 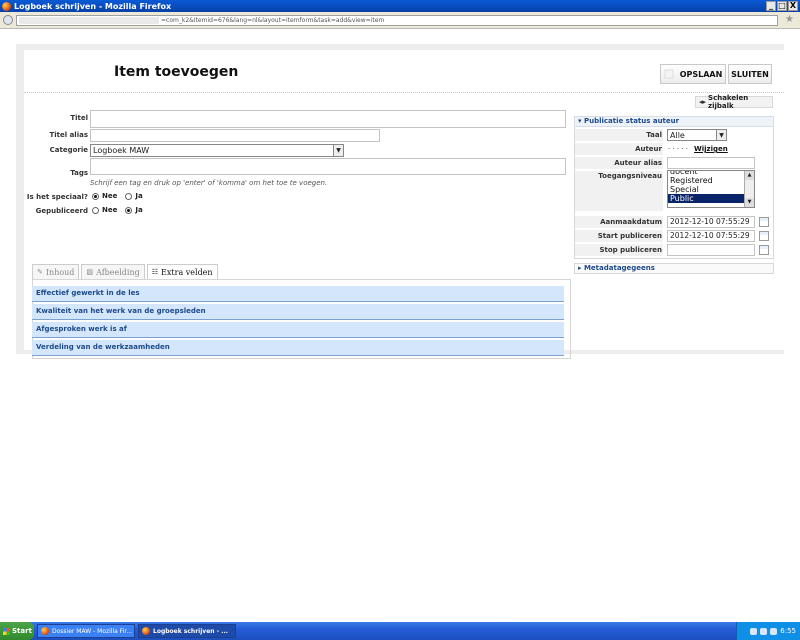 What do you see at coordinates (118, 272) in the screenshot?
I see `tab-label: Afbeelding` at bounding box center [118, 272].